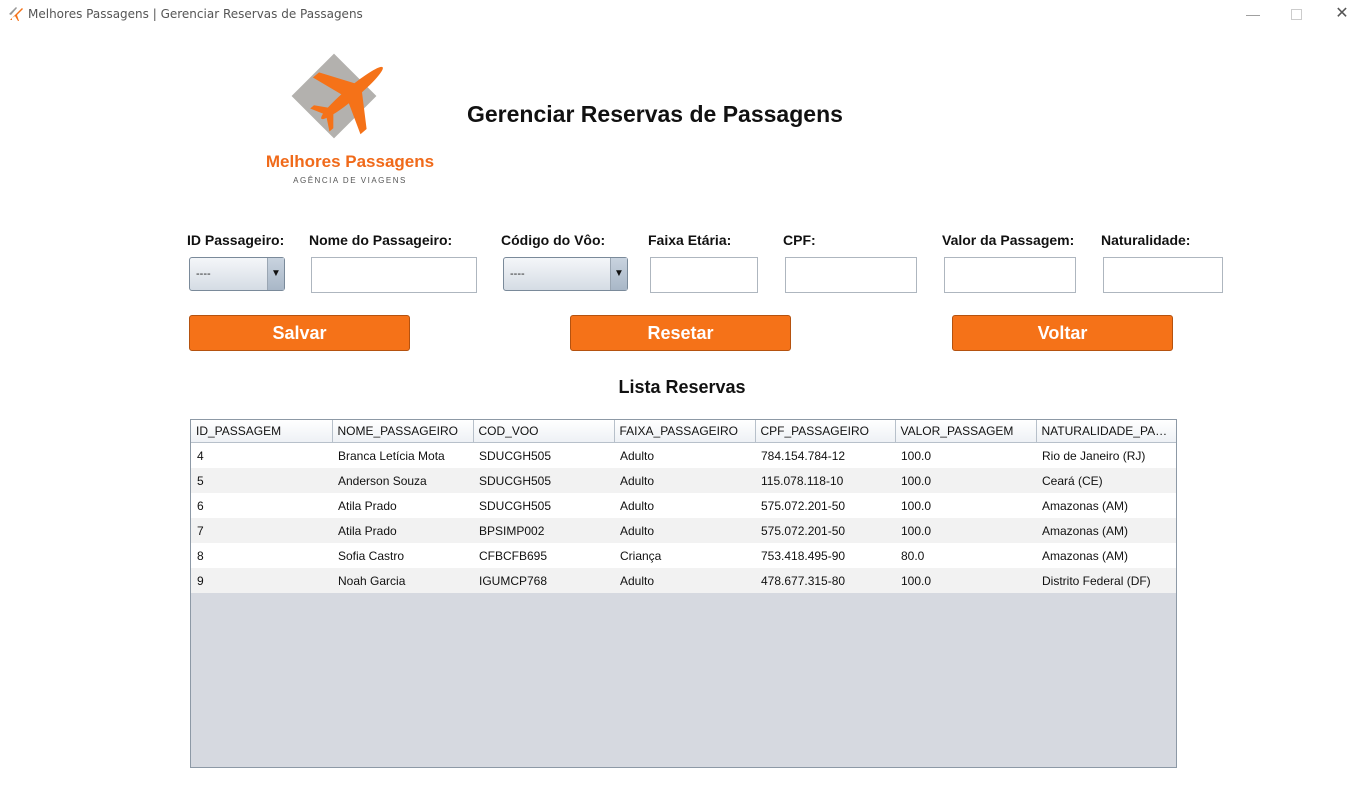 The image size is (1364, 794). I want to click on maximize-button, so click(1296, 14).